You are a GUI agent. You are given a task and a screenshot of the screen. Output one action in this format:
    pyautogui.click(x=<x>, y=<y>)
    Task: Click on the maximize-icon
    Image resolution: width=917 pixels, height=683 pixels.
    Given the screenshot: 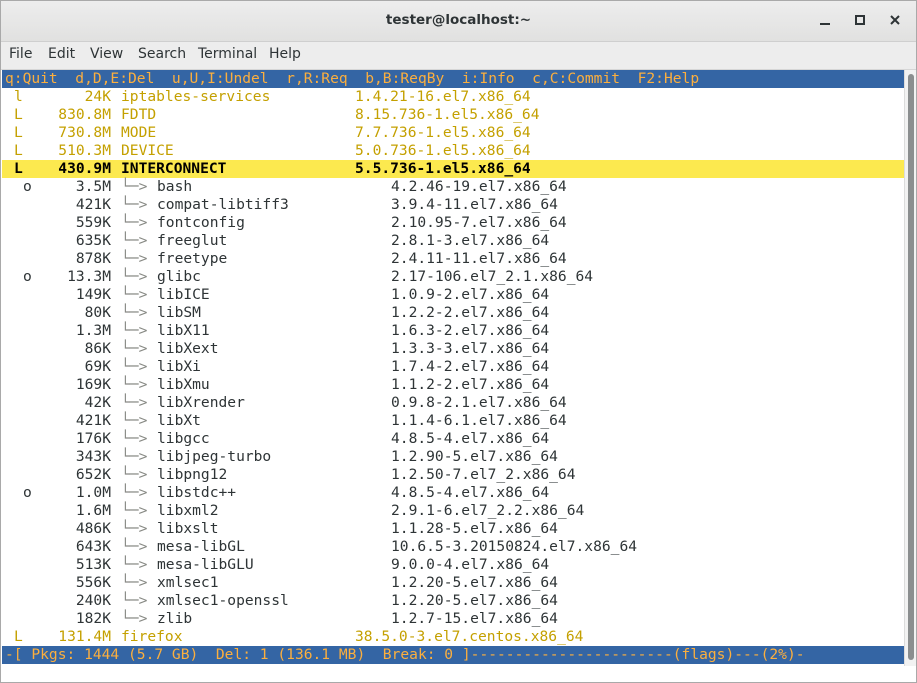 What is the action you would take?
    pyautogui.click(x=860, y=20)
    